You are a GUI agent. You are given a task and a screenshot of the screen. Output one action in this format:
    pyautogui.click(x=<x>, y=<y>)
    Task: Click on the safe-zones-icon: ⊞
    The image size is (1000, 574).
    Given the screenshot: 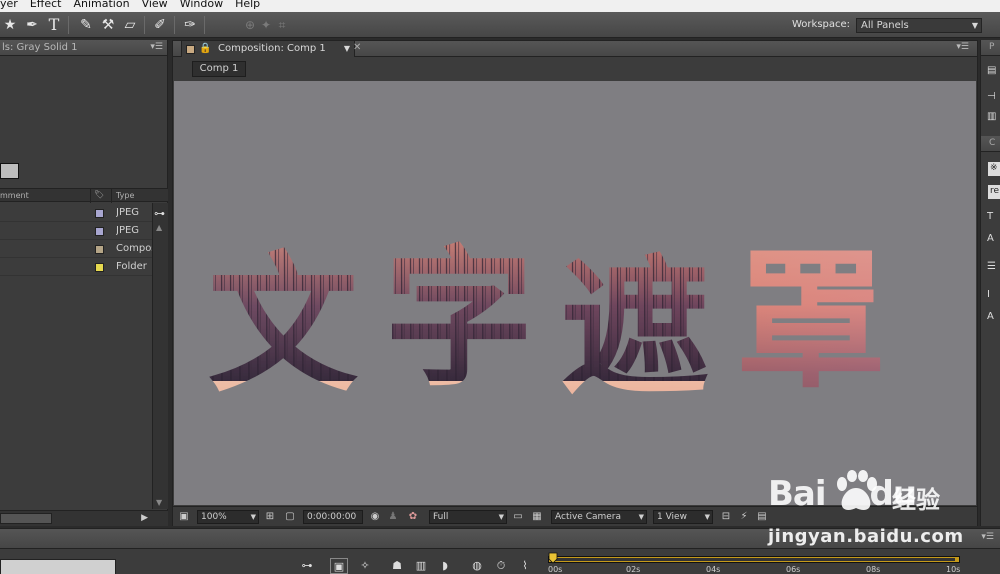 What is the action you would take?
    pyautogui.click(x=270, y=517)
    